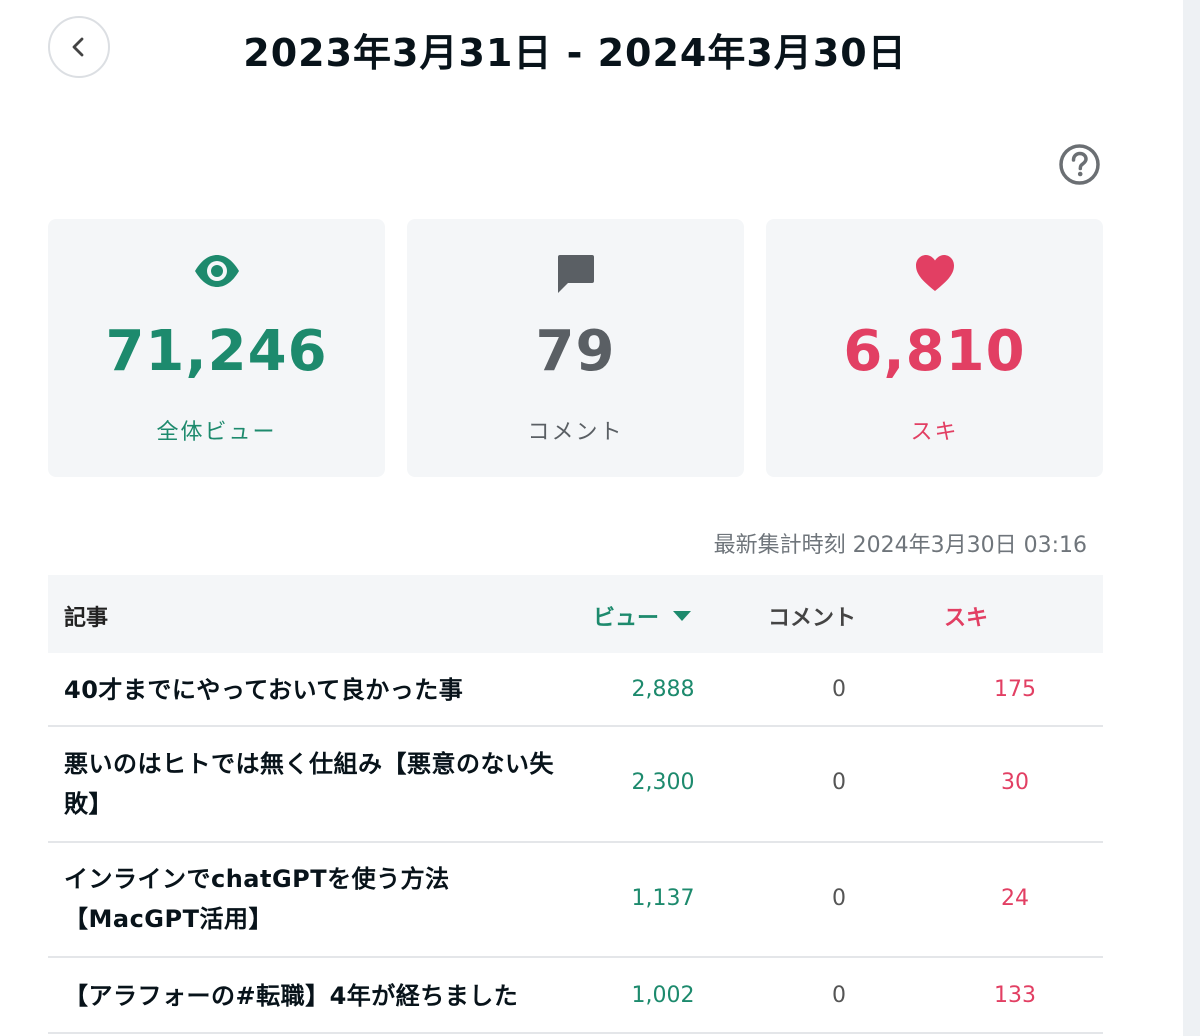  Describe the element at coordinates (663, 995) in the screenshot. I see `article-views: 1,002` at that location.